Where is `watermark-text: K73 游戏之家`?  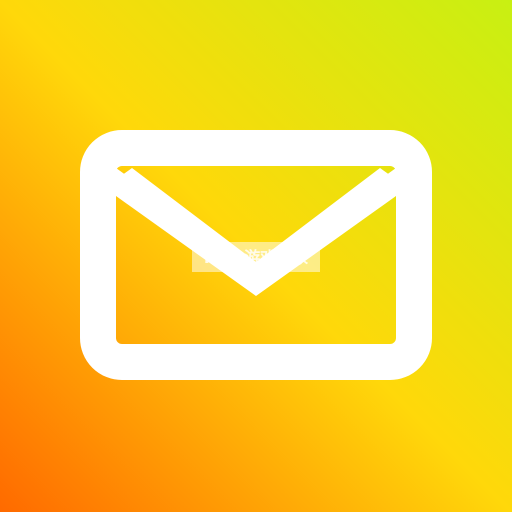 watermark-text: K73 游戏之家 is located at coordinates (256, 257).